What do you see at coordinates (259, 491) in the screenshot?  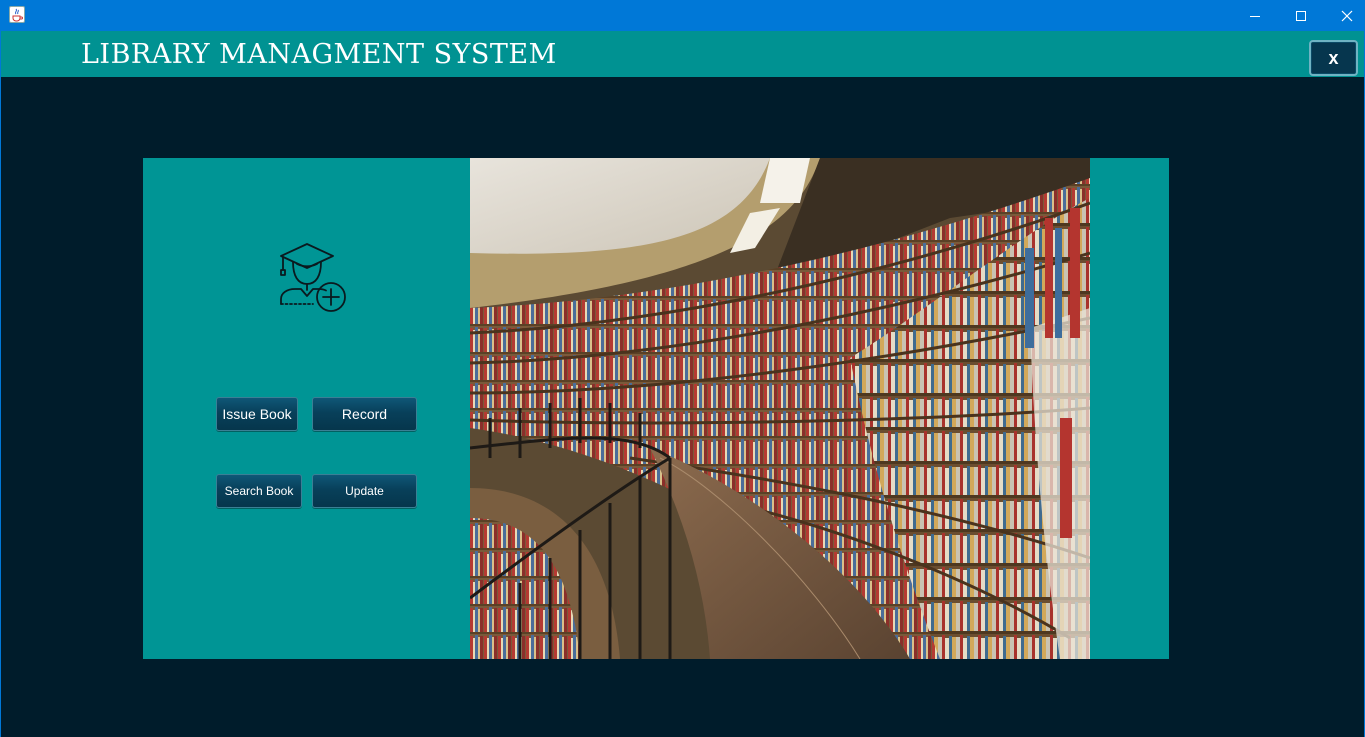 I see `search-book-button: Search Book` at bounding box center [259, 491].